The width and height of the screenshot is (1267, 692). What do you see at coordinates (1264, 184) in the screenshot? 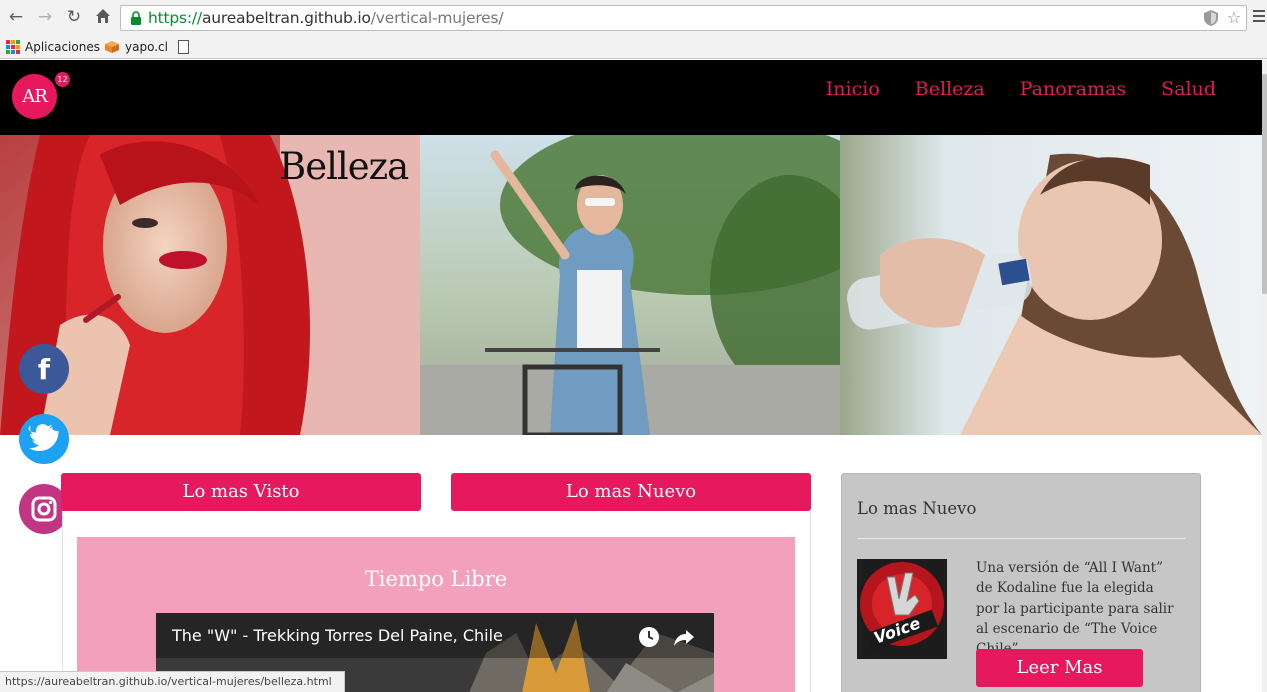
I see `scrollbar-thumb` at bounding box center [1264, 184].